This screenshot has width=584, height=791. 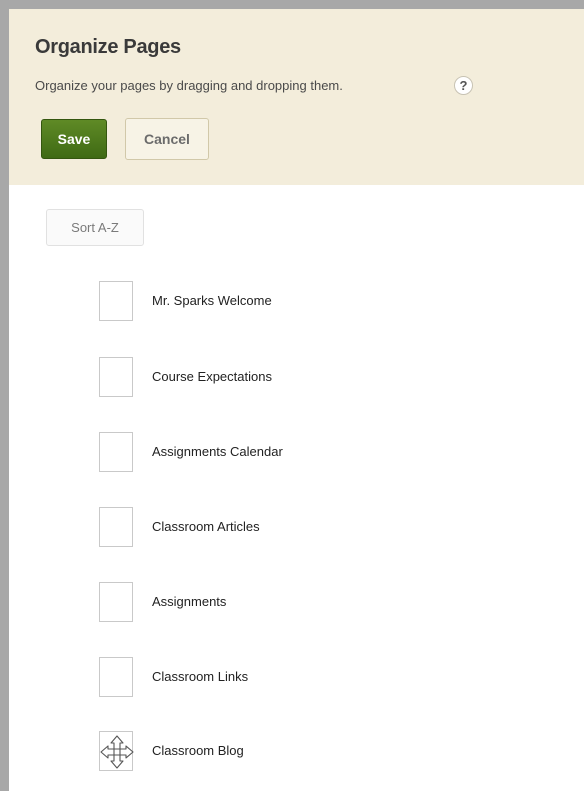 What do you see at coordinates (167, 139) in the screenshot?
I see `cancel-button: Cancel` at bounding box center [167, 139].